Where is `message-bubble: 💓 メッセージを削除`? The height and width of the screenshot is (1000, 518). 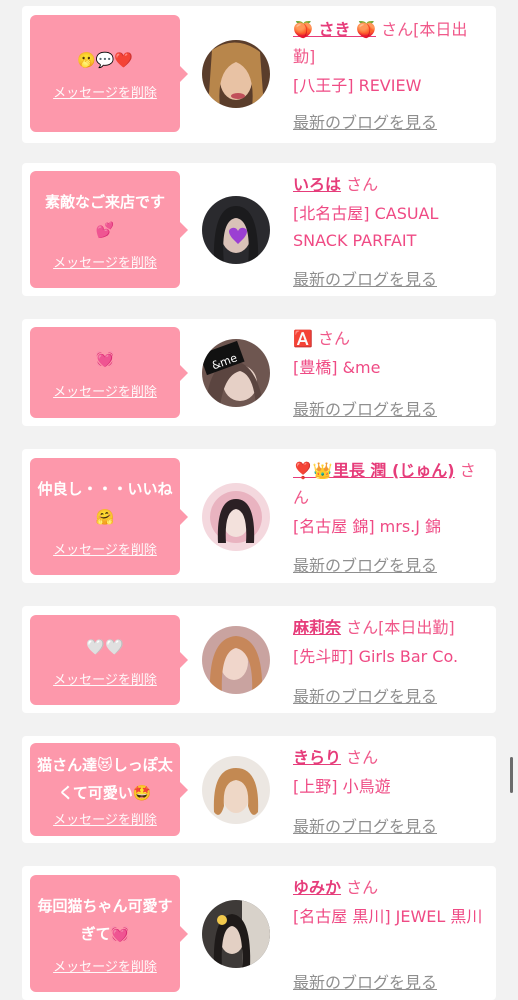 message-bubble: 💓 メッセージを削除 is located at coordinates (109, 372).